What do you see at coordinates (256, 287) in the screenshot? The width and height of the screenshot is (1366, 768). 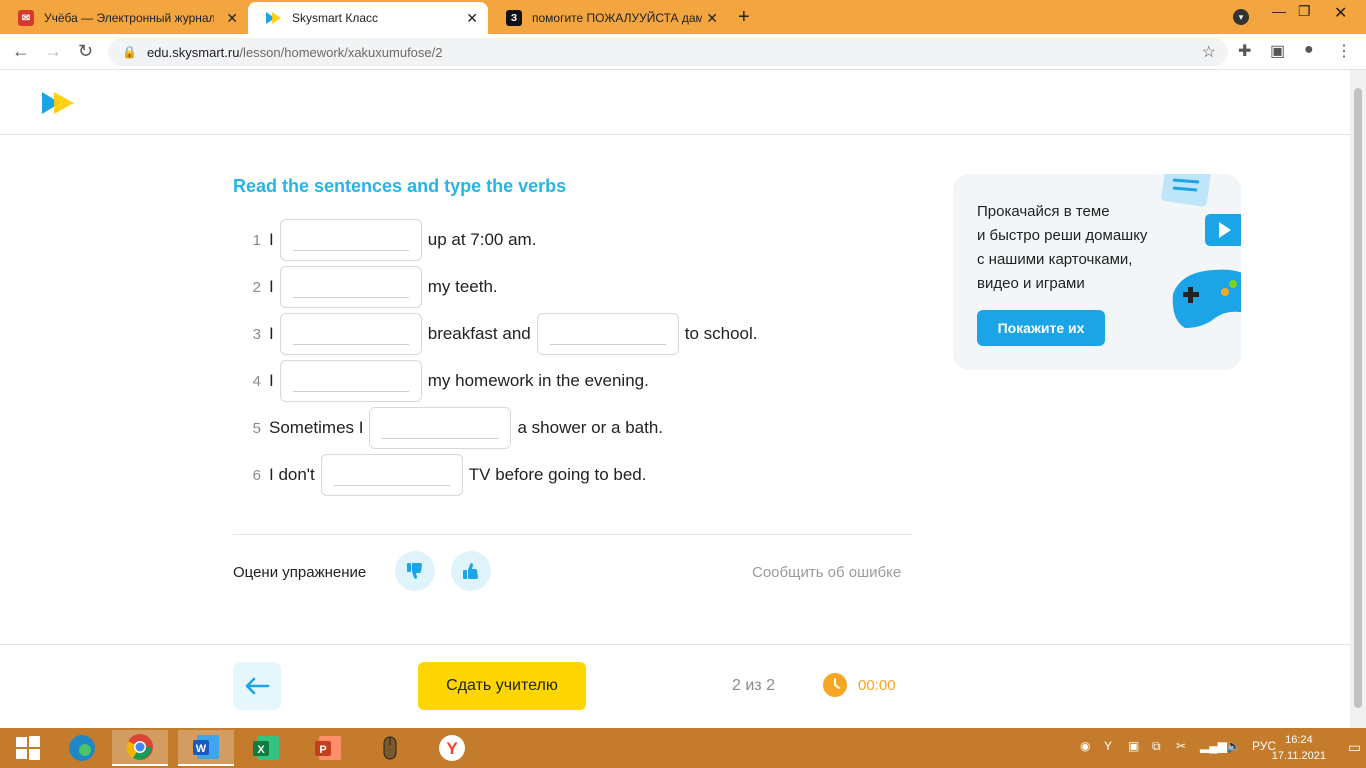 I see `row-number: 2` at bounding box center [256, 287].